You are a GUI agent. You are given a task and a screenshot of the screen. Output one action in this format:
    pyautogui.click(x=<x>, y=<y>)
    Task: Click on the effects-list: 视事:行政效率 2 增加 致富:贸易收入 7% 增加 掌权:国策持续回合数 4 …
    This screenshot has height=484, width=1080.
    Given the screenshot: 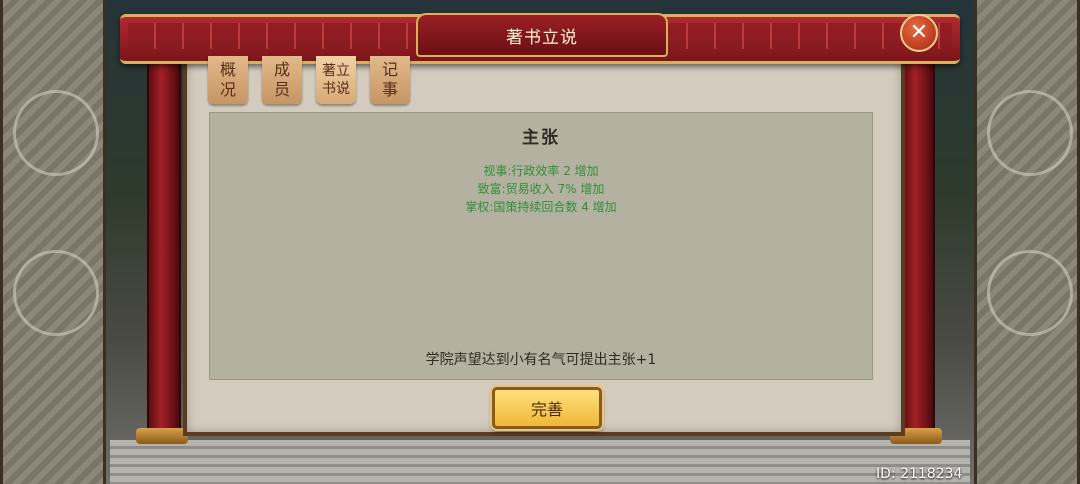 What is the action you would take?
    pyautogui.click(x=541, y=189)
    